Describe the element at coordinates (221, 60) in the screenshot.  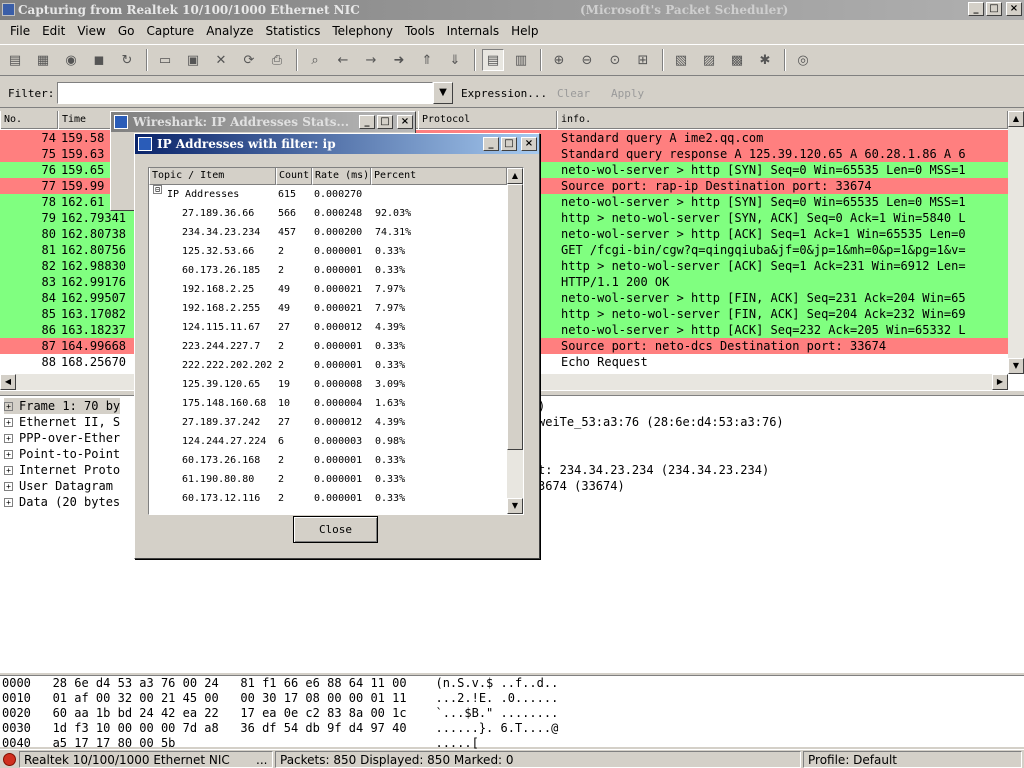
I see `close-file-icon: ✕` at that location.